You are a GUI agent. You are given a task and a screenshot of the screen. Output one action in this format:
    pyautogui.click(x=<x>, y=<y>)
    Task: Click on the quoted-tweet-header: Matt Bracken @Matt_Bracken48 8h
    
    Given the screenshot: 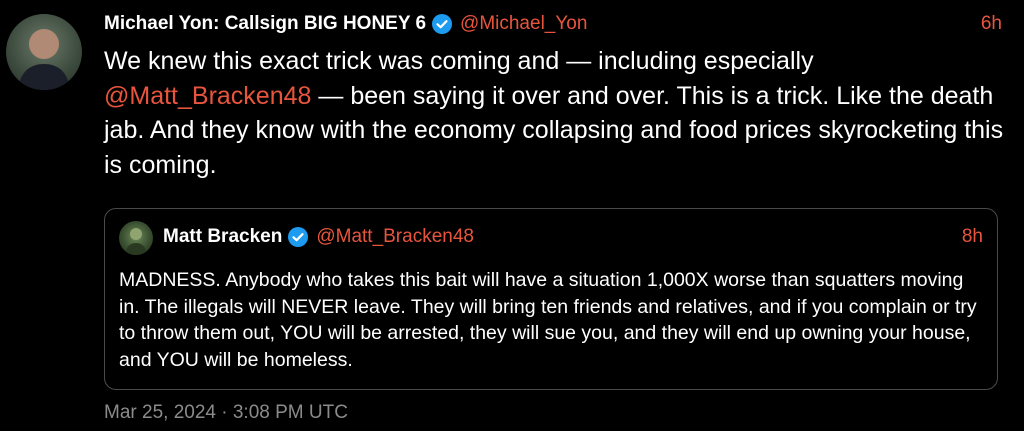 What is the action you would take?
    pyautogui.click(x=573, y=237)
    